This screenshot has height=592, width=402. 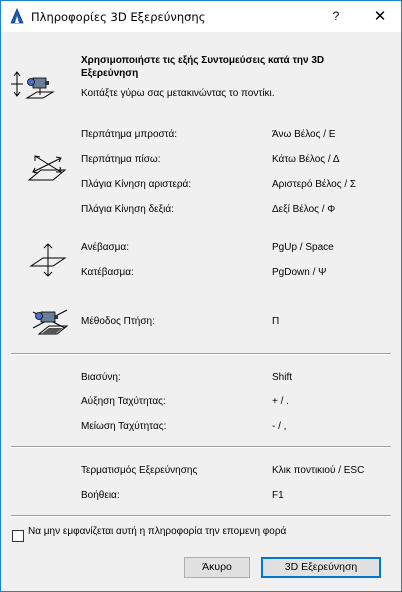 What do you see at coordinates (336, 16) in the screenshot?
I see `help-button: ?` at bounding box center [336, 16].